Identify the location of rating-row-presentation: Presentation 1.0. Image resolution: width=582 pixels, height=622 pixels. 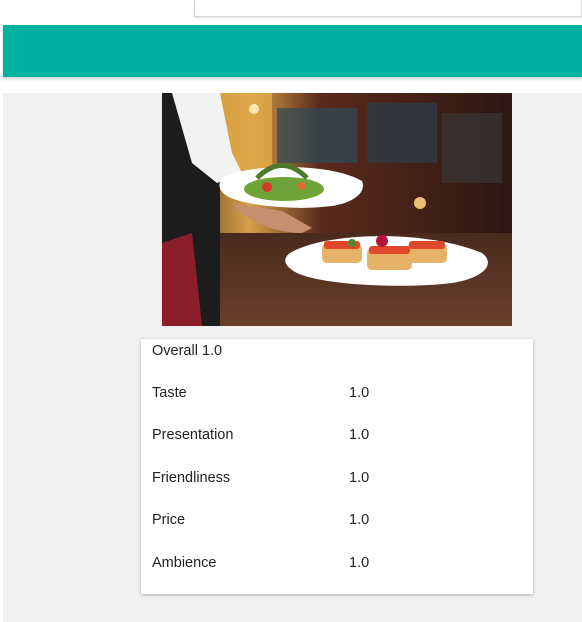
(337, 437).